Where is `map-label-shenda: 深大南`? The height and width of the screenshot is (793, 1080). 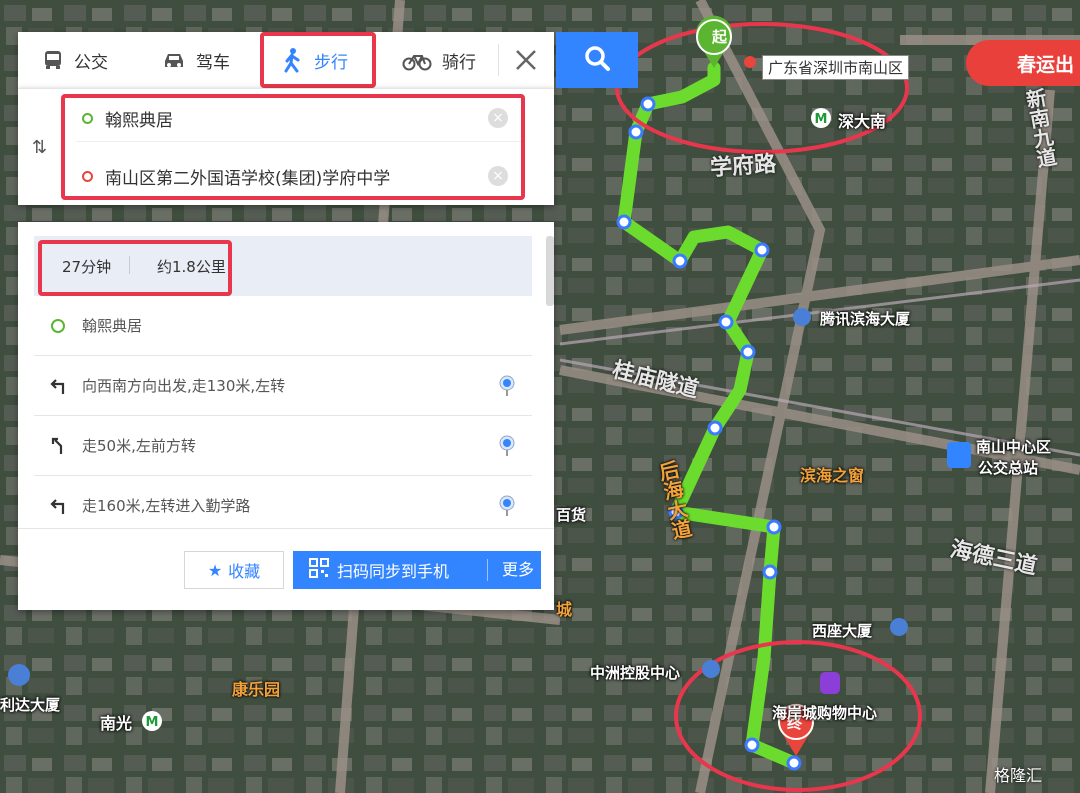 map-label-shenda: 深大南 is located at coordinates (862, 121).